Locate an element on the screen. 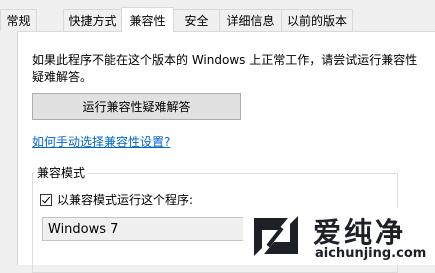 The width and height of the screenshot is (435, 273). tab-shortcut: 快捷方式 is located at coordinates (92, 20).